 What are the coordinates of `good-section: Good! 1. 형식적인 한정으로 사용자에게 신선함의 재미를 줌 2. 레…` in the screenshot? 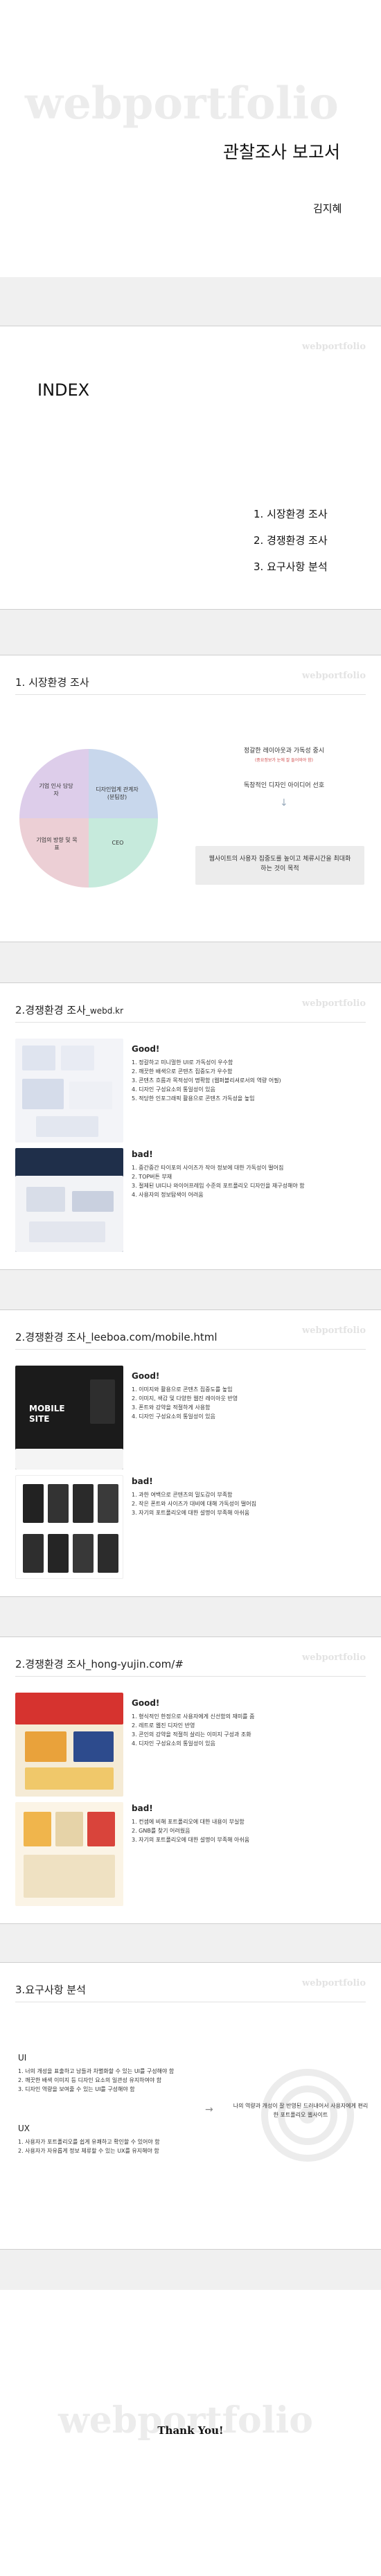 It's located at (249, 1723).